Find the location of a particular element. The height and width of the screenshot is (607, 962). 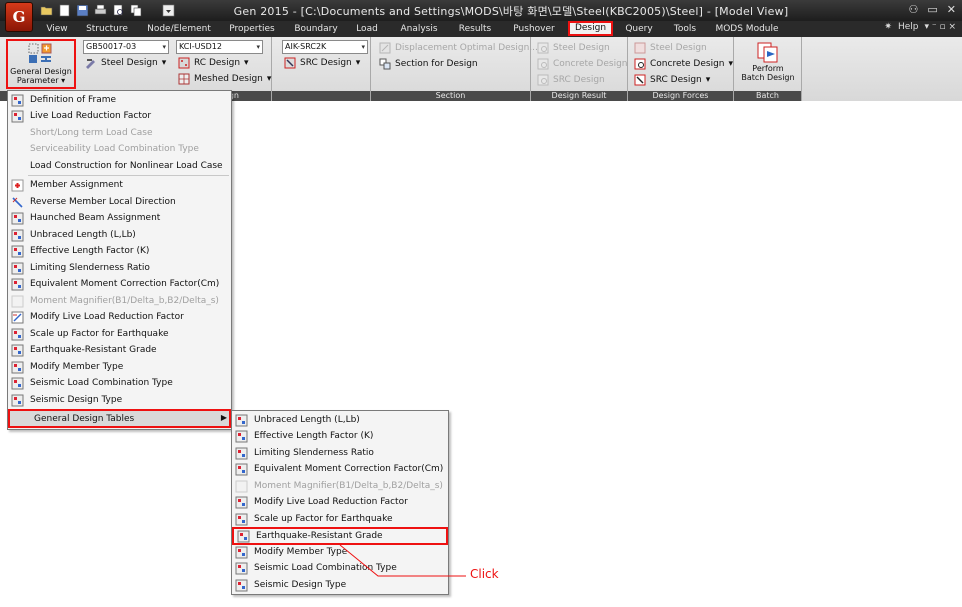

meshed-design-icon is located at coordinates (184, 79).